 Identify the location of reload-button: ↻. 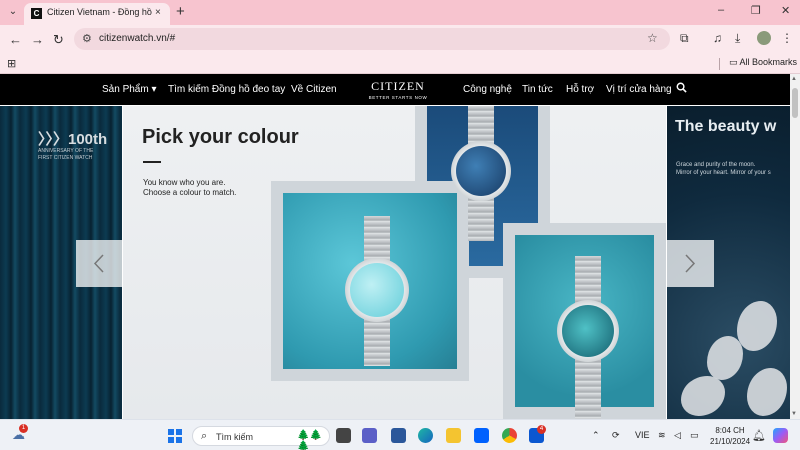
(58, 40).